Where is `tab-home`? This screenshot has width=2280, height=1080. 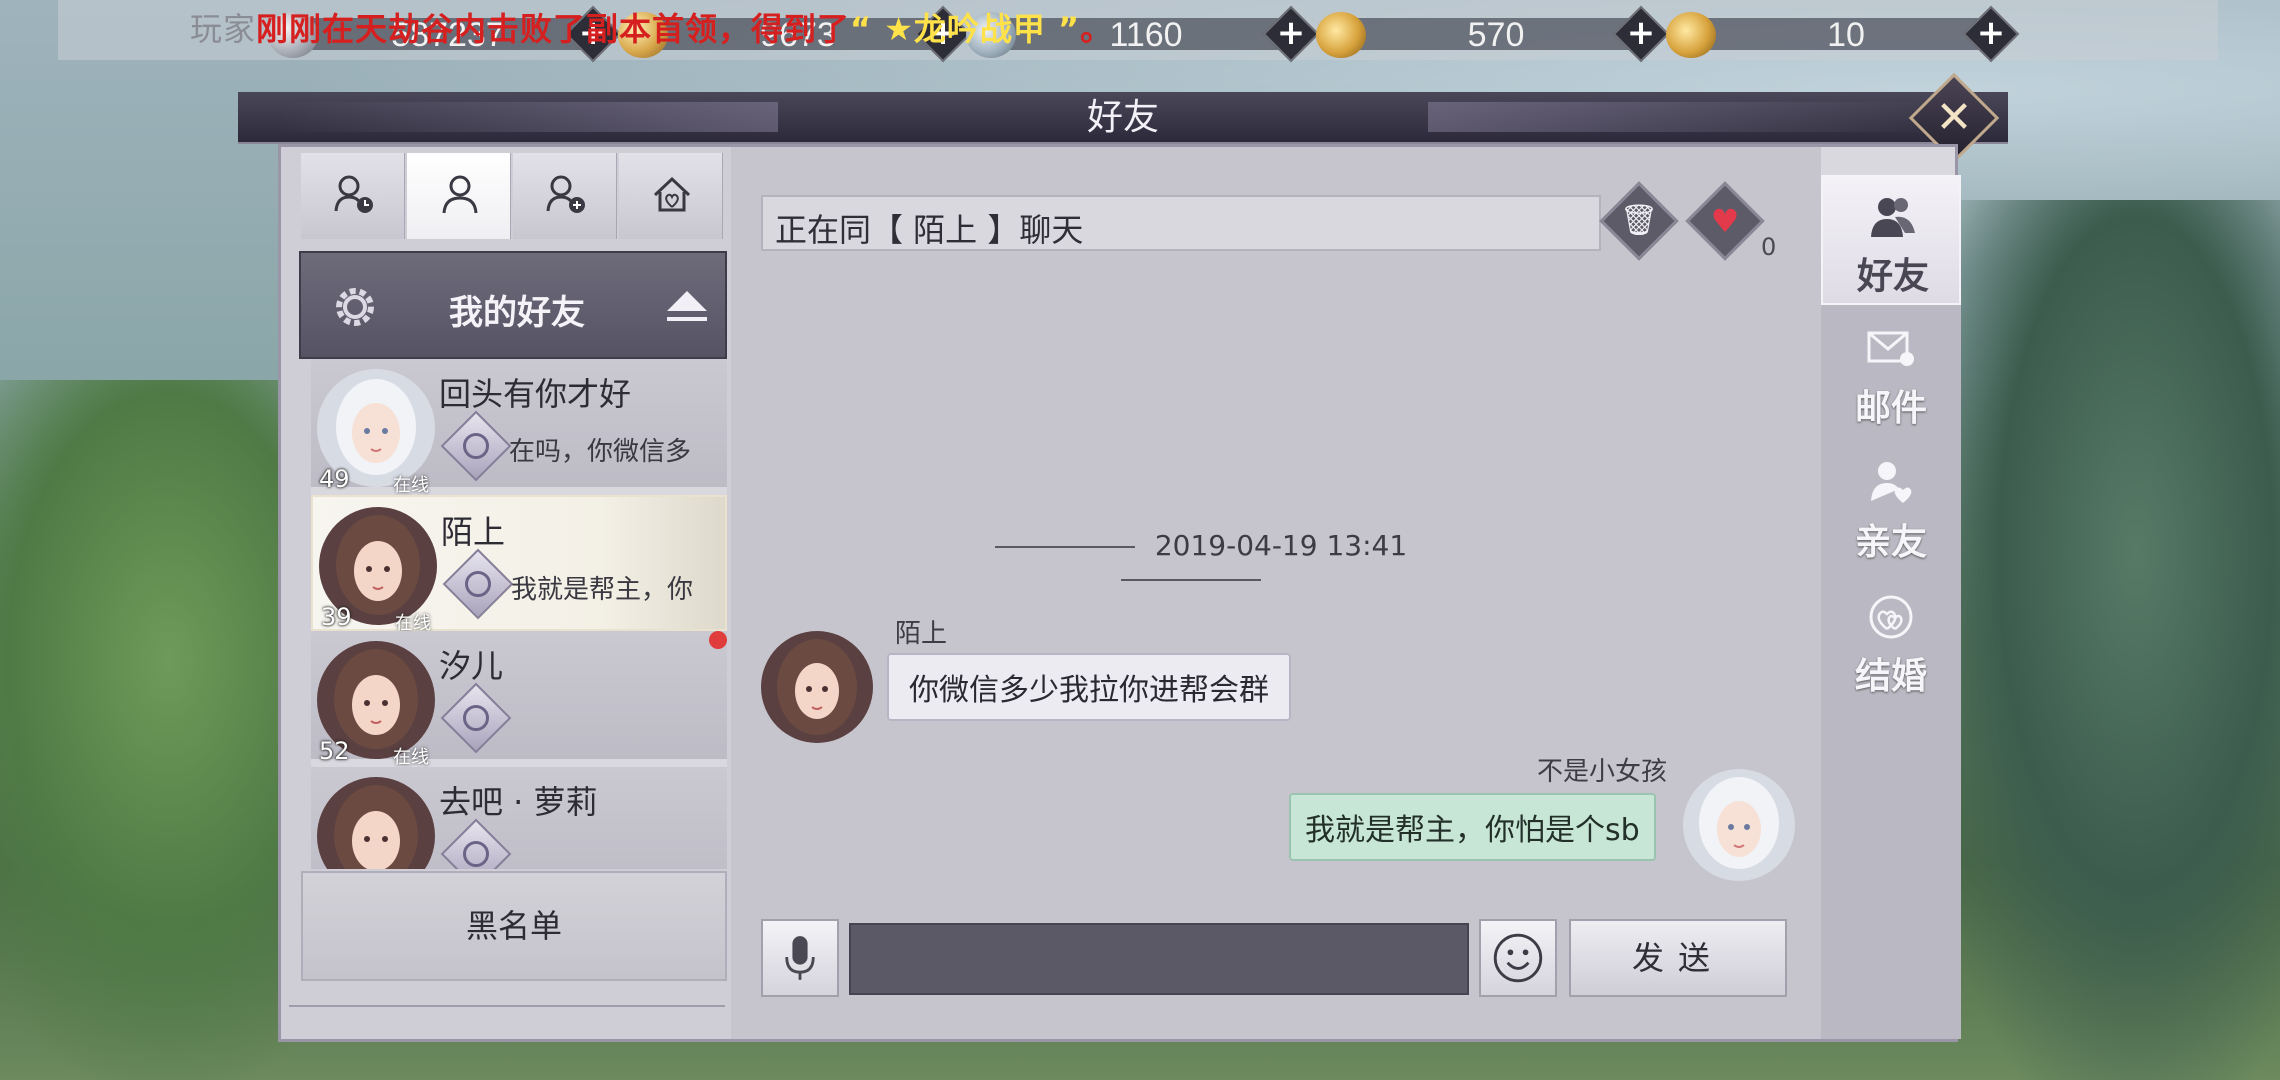
tab-home is located at coordinates (671, 196).